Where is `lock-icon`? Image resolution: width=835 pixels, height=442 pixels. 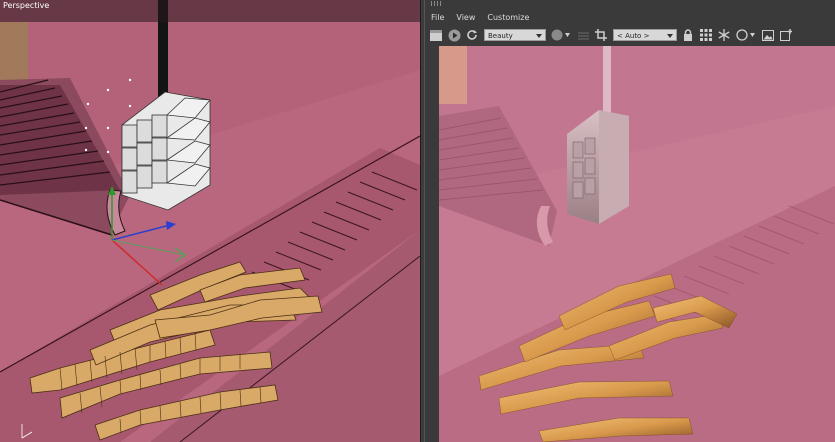 lock-icon is located at coordinates (688, 35).